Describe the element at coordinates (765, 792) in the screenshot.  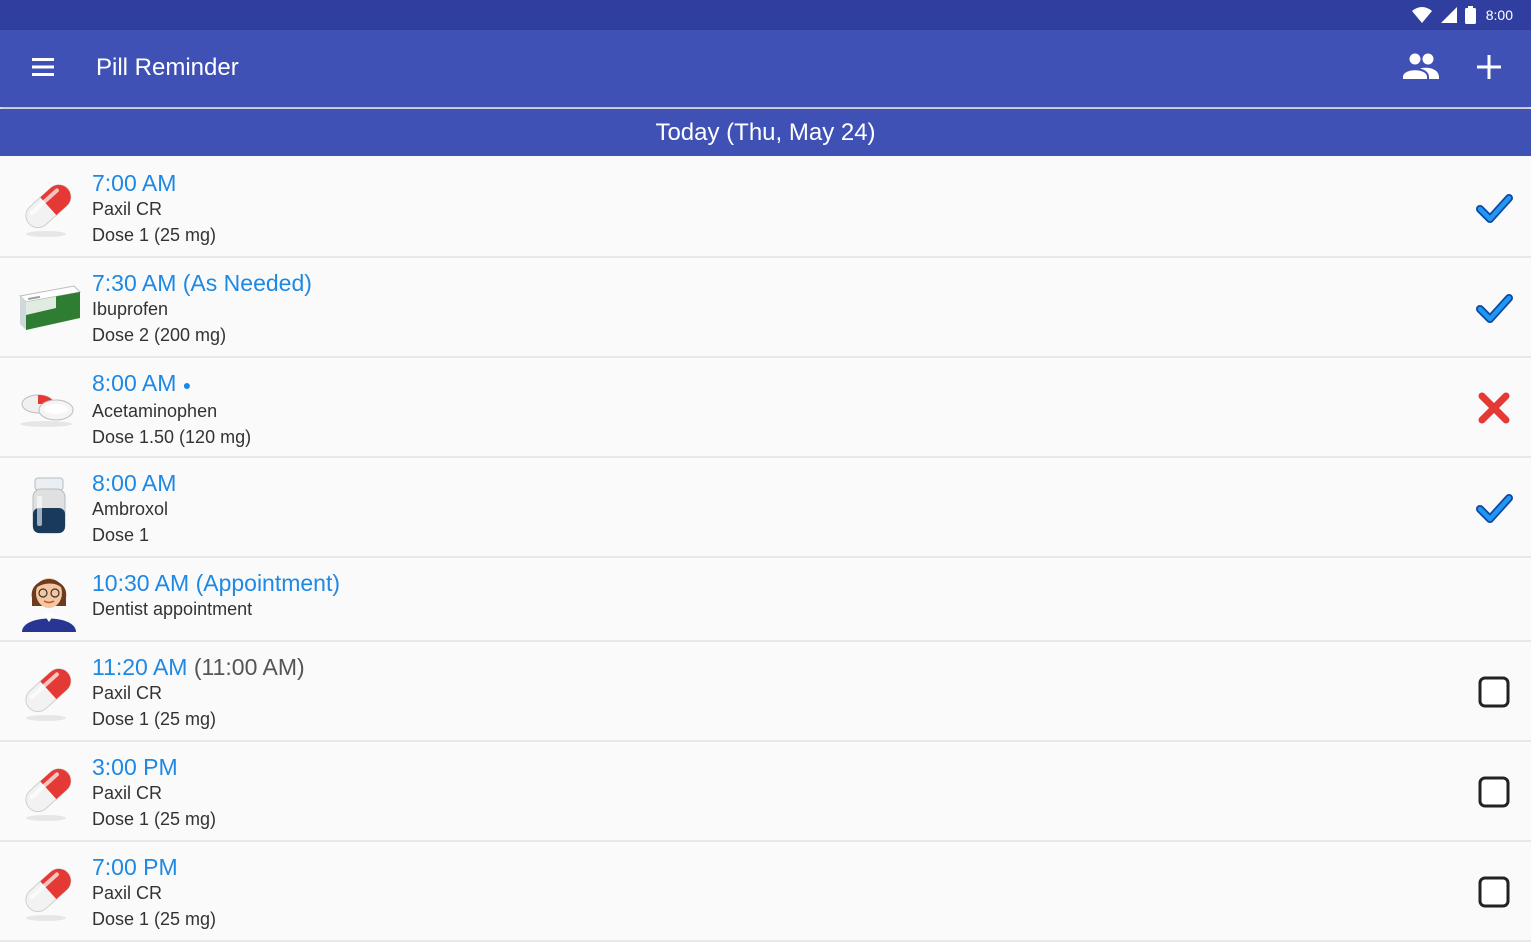
I see `reminder-row: 3:00 PM Paxil CR Dose 1 (25 mg)` at that location.